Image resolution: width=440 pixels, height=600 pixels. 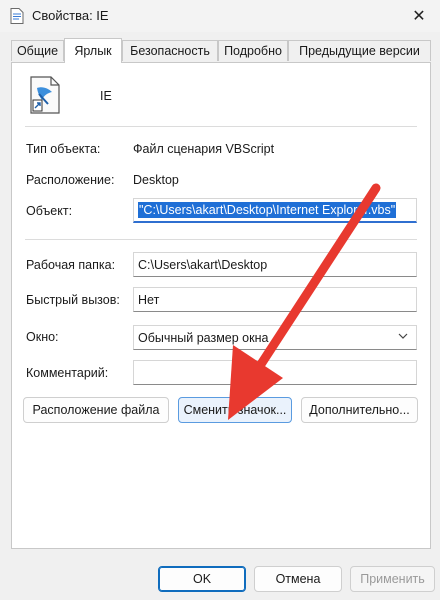 What do you see at coordinates (298, 579) in the screenshot?
I see `cancel-button: Отмена` at bounding box center [298, 579].